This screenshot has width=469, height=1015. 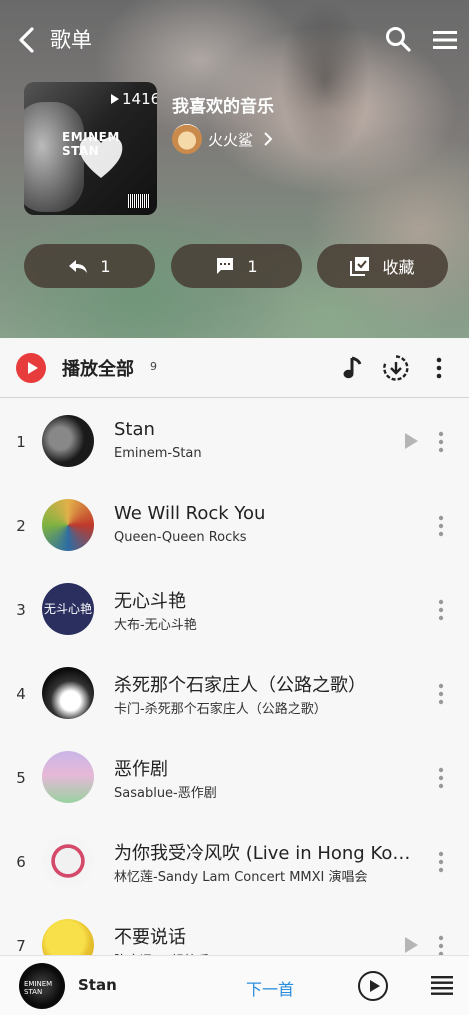 I want to click on song-index: 3, so click(x=21, y=610).